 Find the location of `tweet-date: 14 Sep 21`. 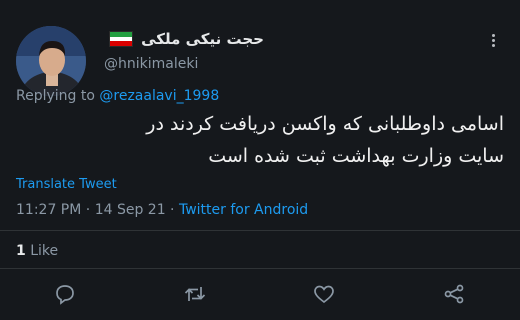

tweet-date: 14 Sep 21 is located at coordinates (130, 210).